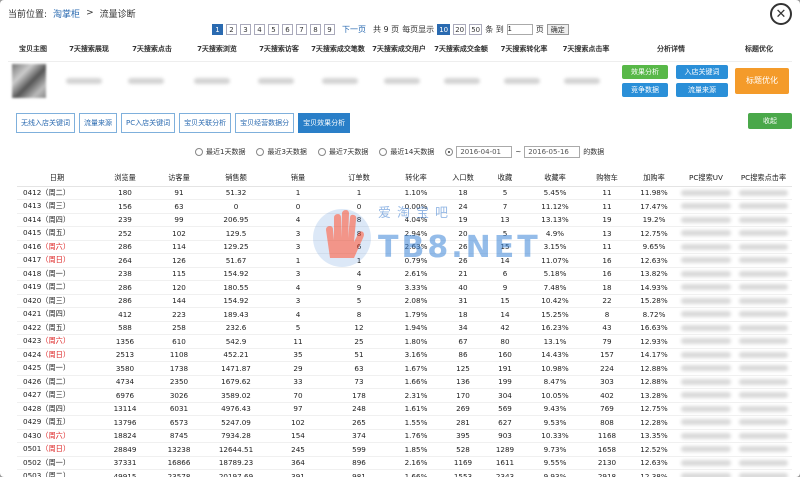  Describe the element at coordinates (298, 260) in the screenshot. I see `data-cell: 1` at that location.